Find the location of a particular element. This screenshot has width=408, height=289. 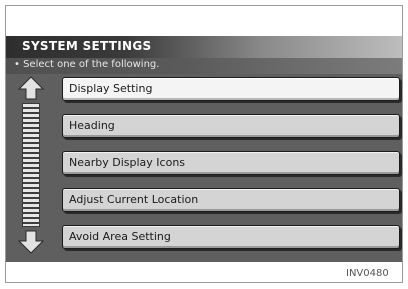

title-bar: SYSTEM SETTINGS is located at coordinates (204, 47).